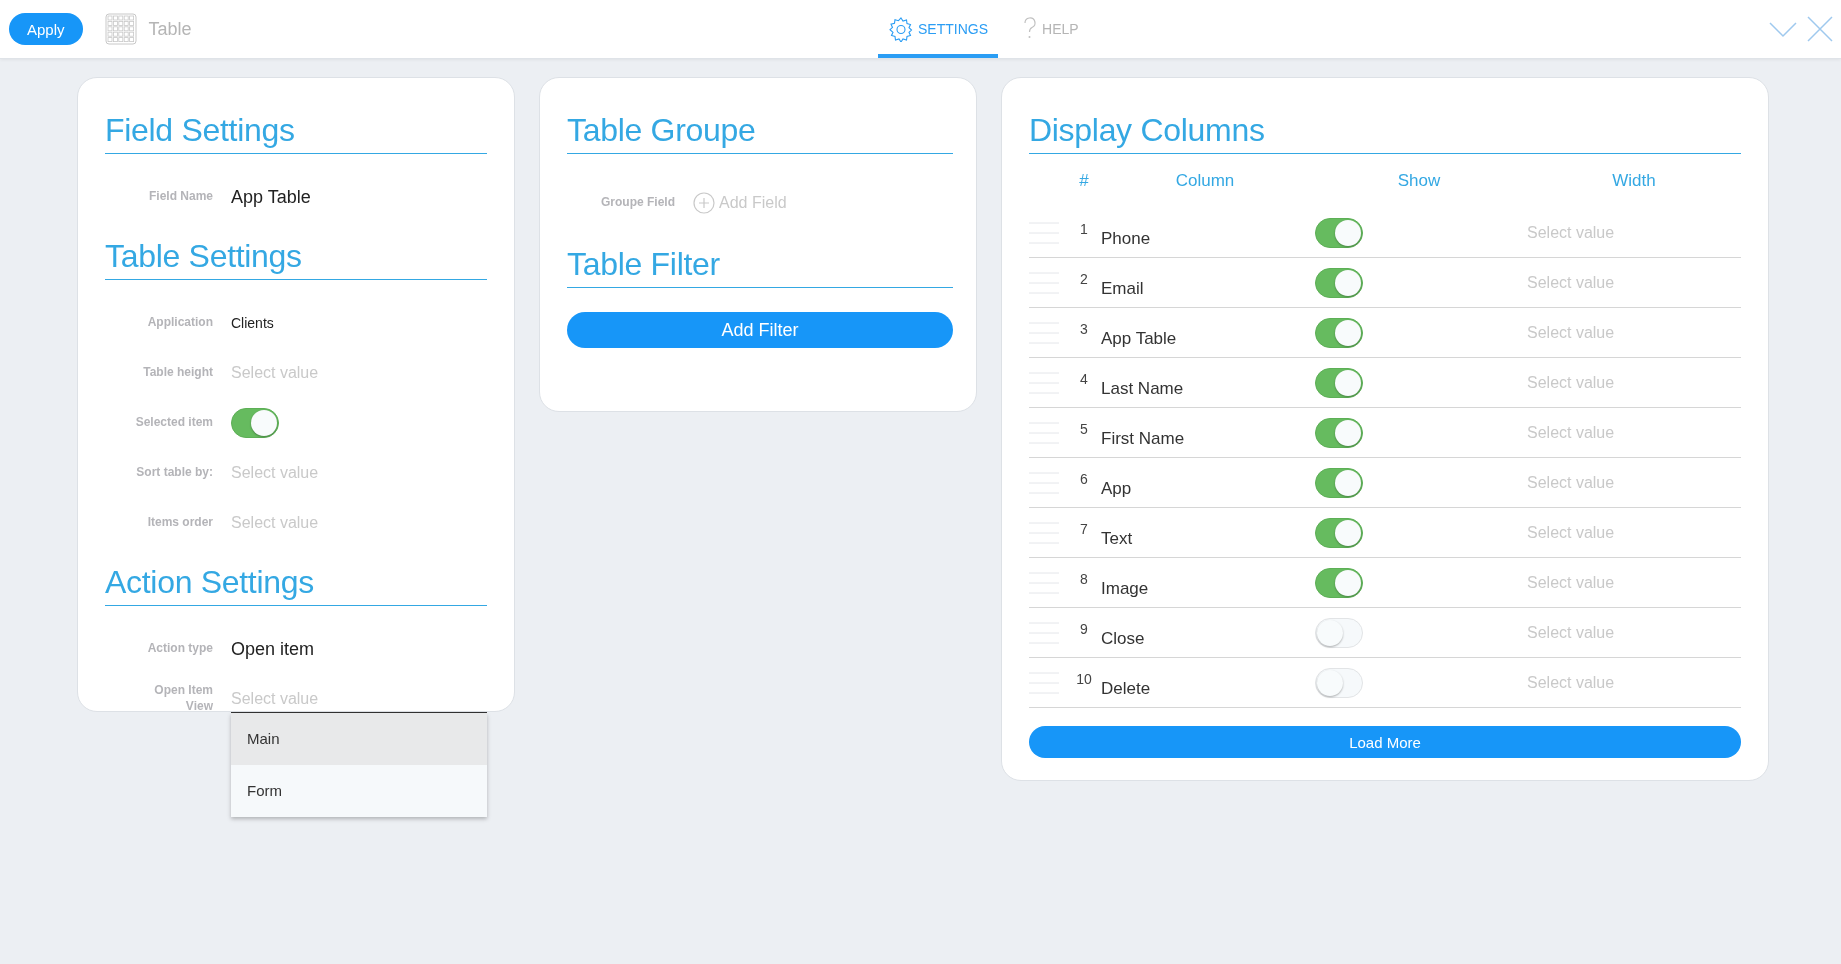 This screenshot has height=964, width=1841. Describe the element at coordinates (704, 203) in the screenshot. I see `plus-icon` at that location.